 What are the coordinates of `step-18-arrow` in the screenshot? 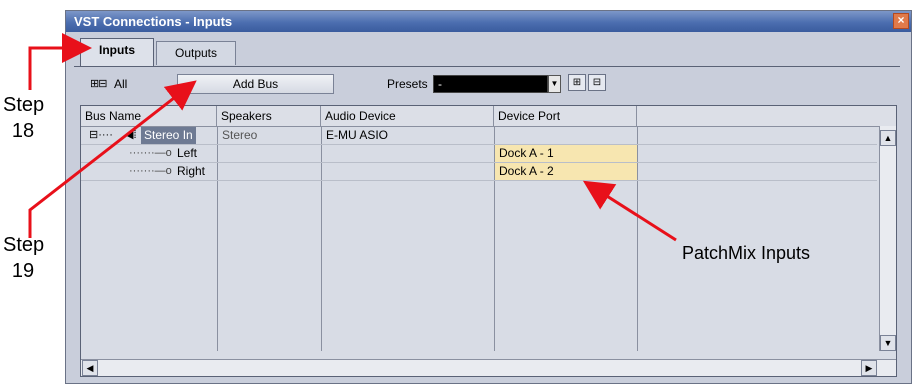 It's located at (60, 61).